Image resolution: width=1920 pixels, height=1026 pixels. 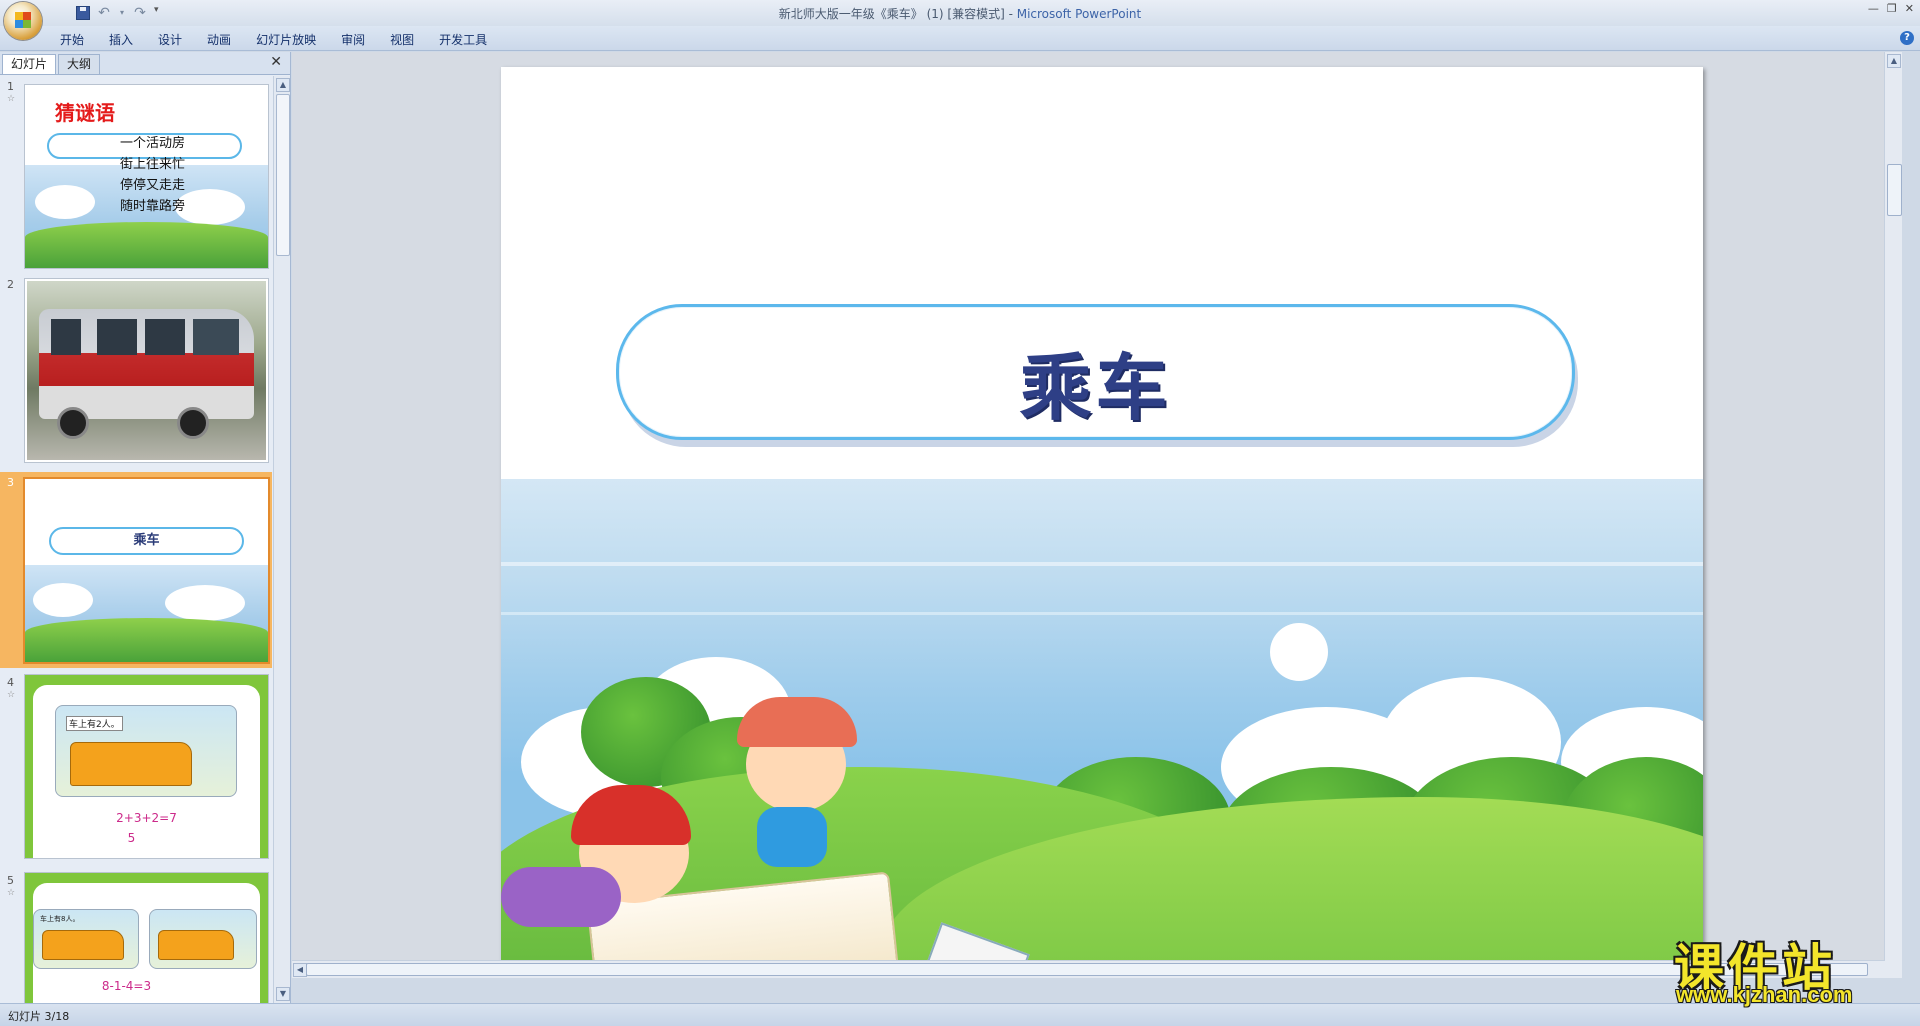 I want to click on equation: 8-1-4=3, so click(x=126, y=986).